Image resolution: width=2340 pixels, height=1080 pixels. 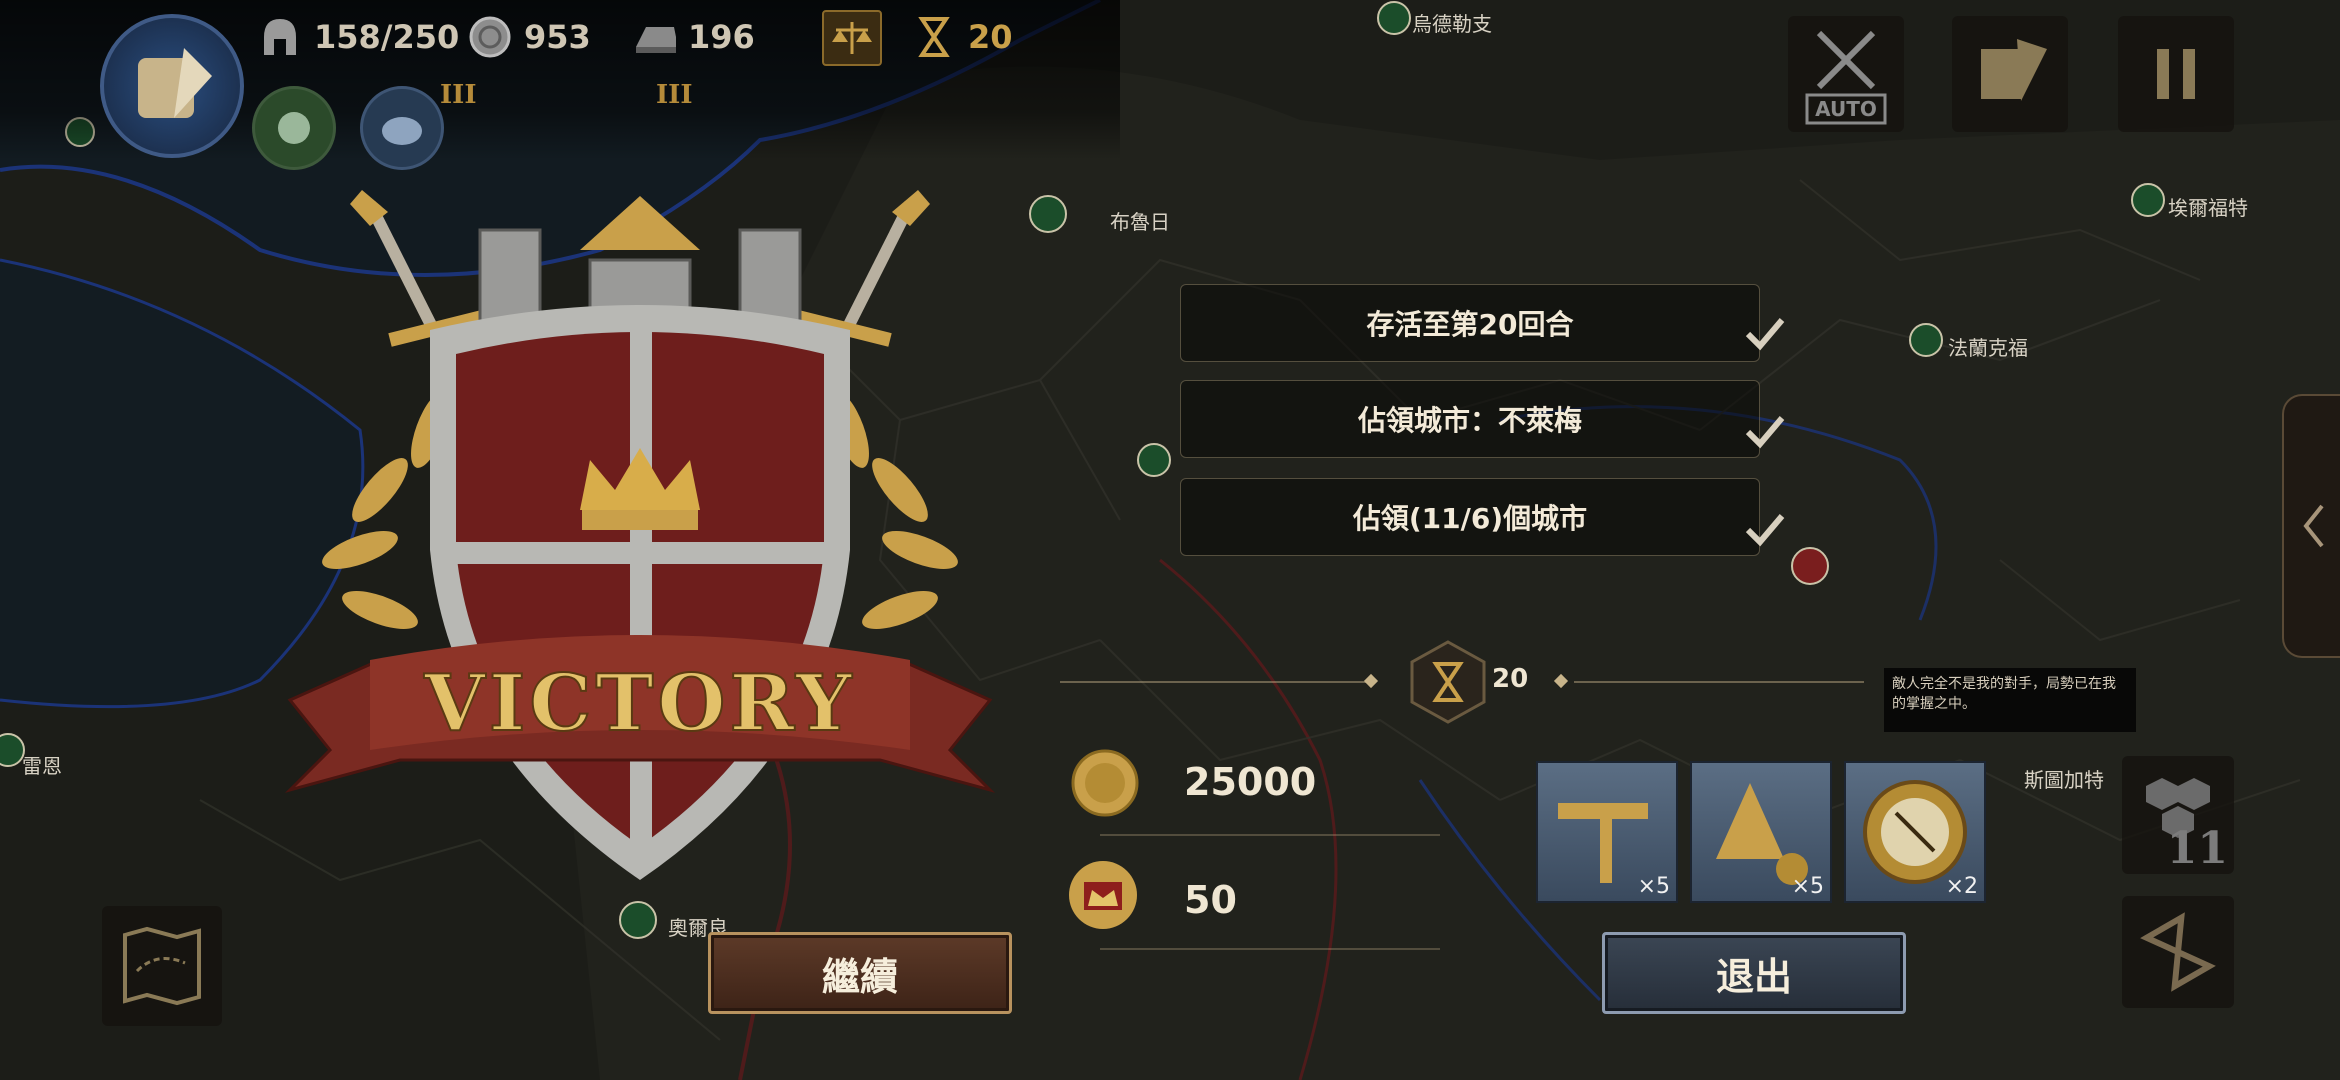 I want to click on iron-value: 196, so click(x=721, y=37).